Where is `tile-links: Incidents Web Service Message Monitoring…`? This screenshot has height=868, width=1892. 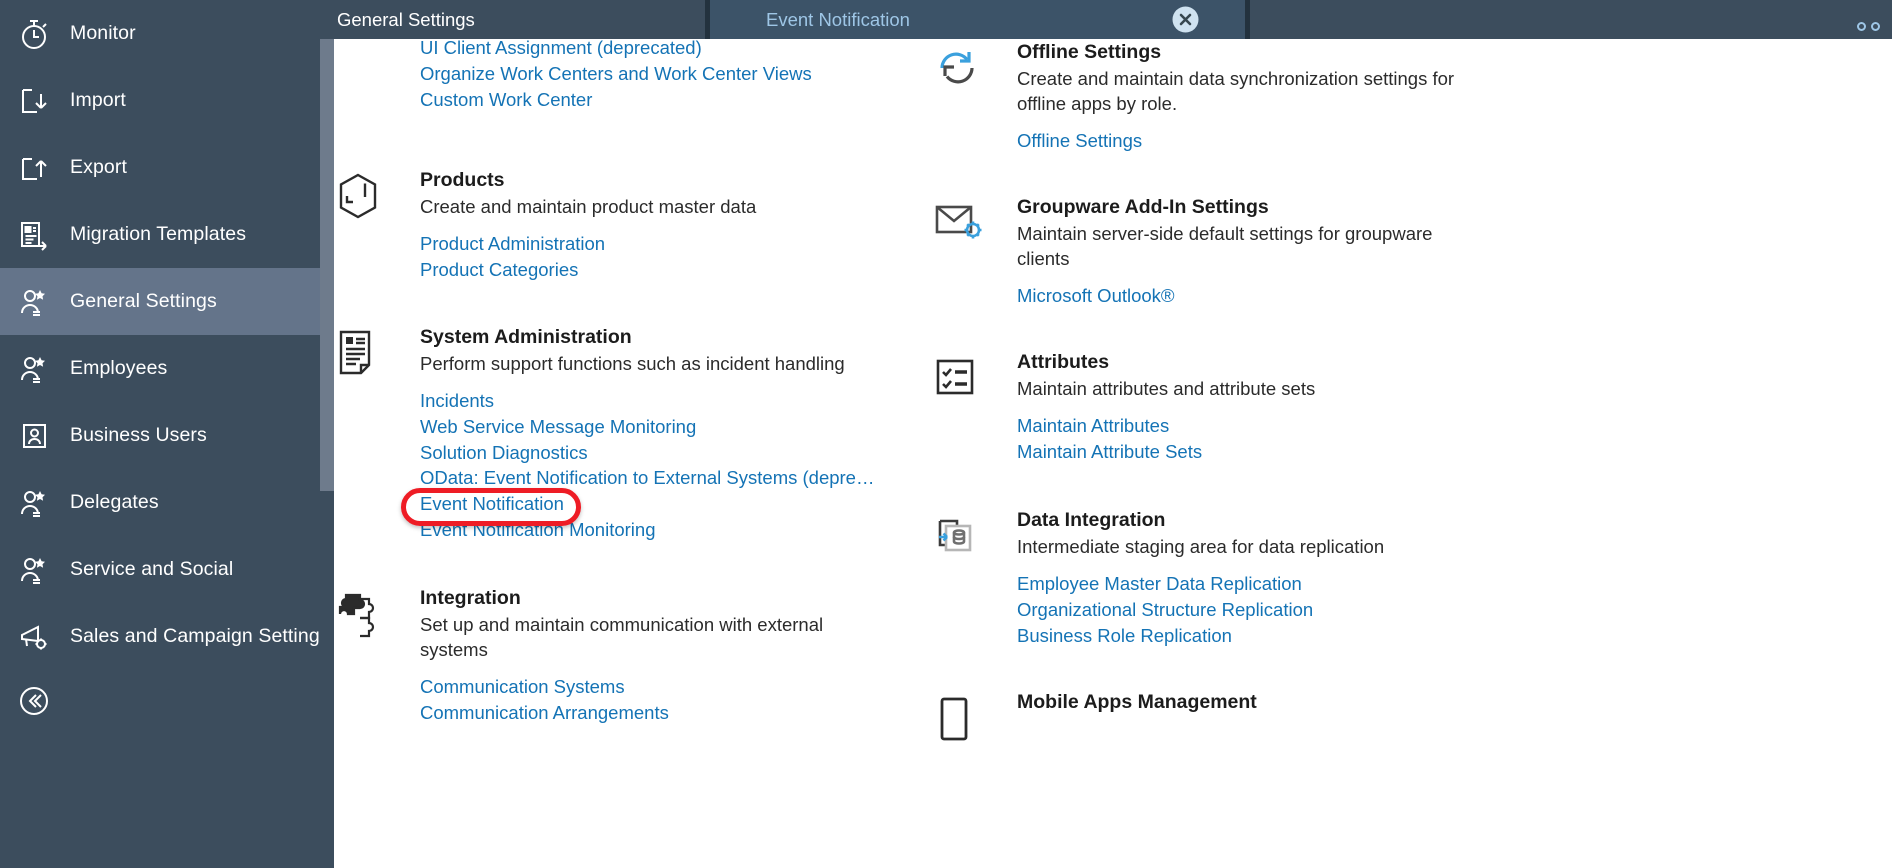 tile-links: Incidents Web Service Message Monitoring… is located at coordinates (663, 465).